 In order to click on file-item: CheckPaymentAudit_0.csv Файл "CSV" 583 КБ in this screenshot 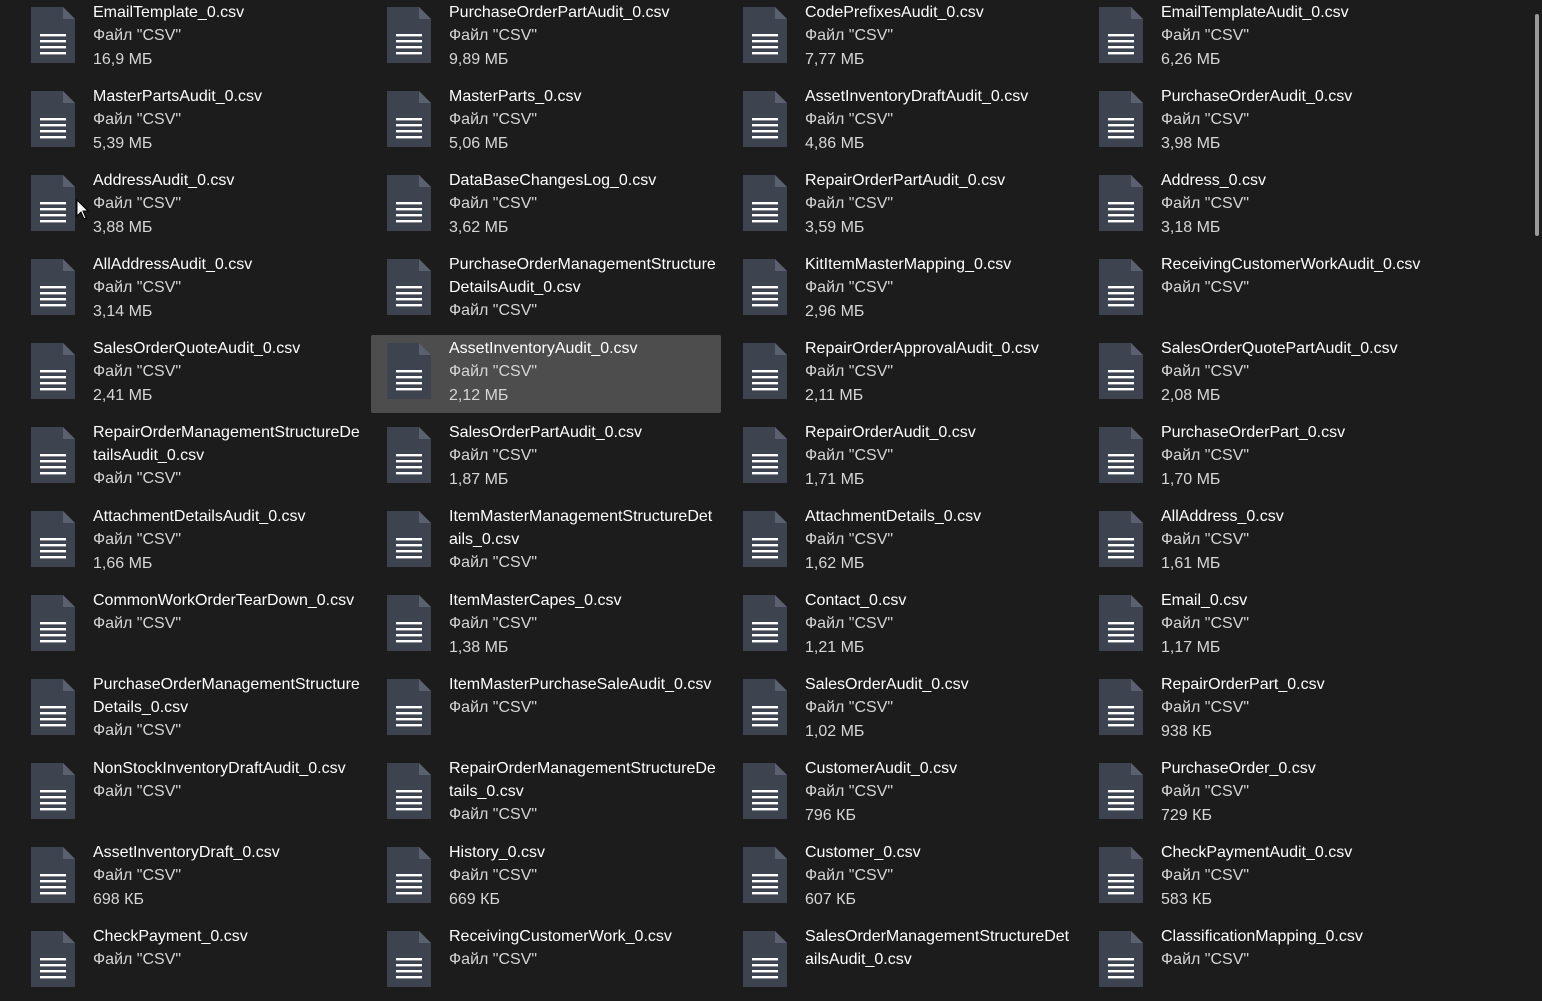, I will do `click(1258, 878)`.